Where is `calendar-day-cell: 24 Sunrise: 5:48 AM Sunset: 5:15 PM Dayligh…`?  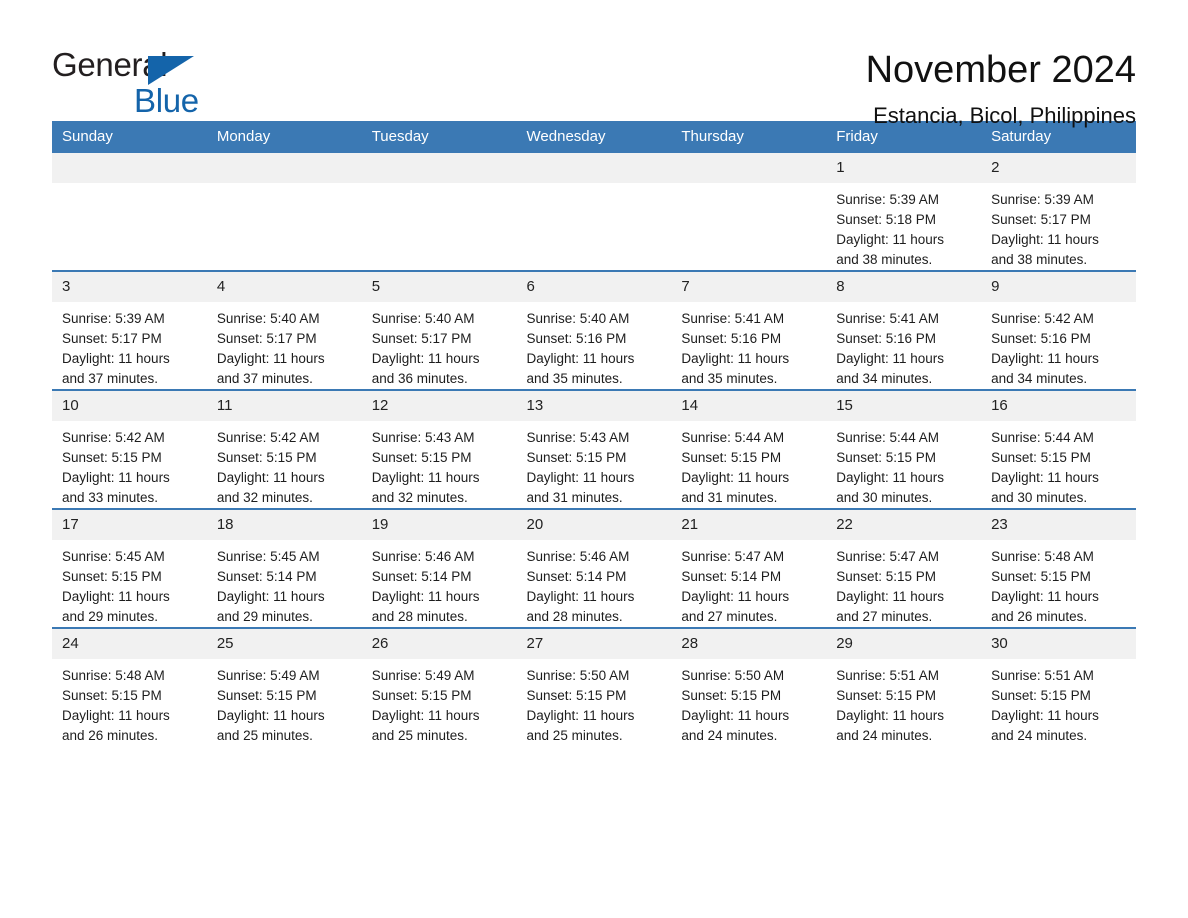 calendar-day-cell: 24 Sunrise: 5:48 AM Sunset: 5:15 PM Dayligh… is located at coordinates (129, 686).